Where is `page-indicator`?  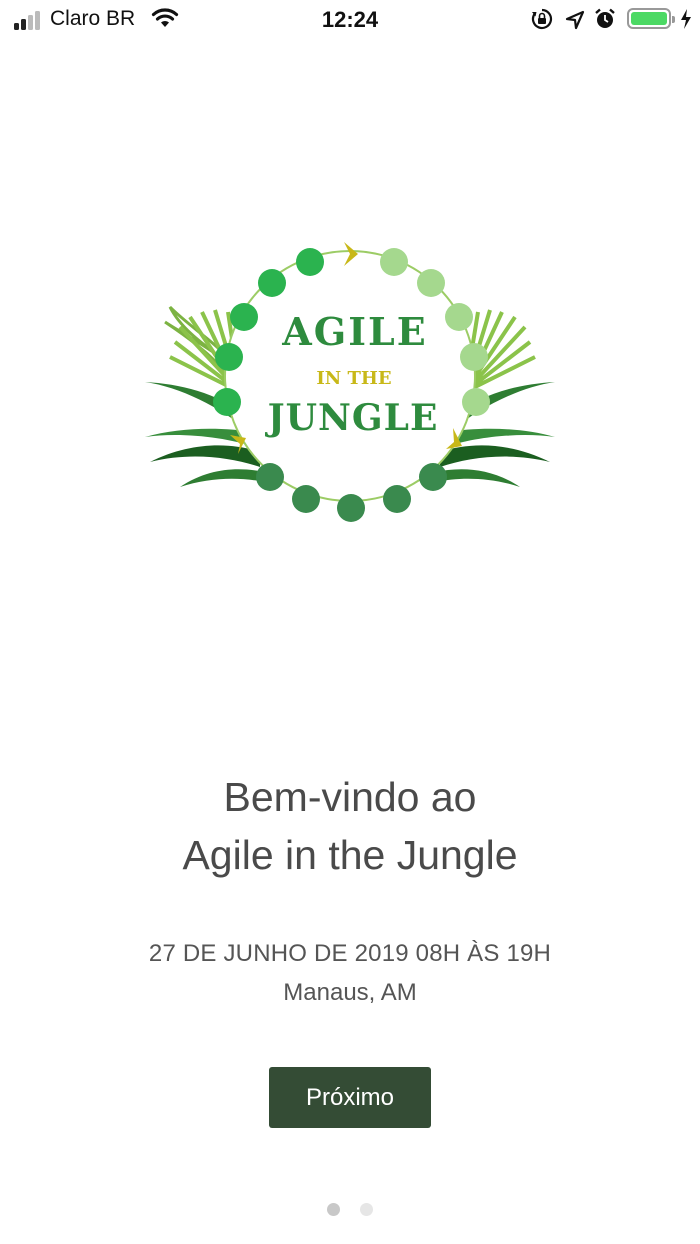
page-indicator is located at coordinates (350, 1210).